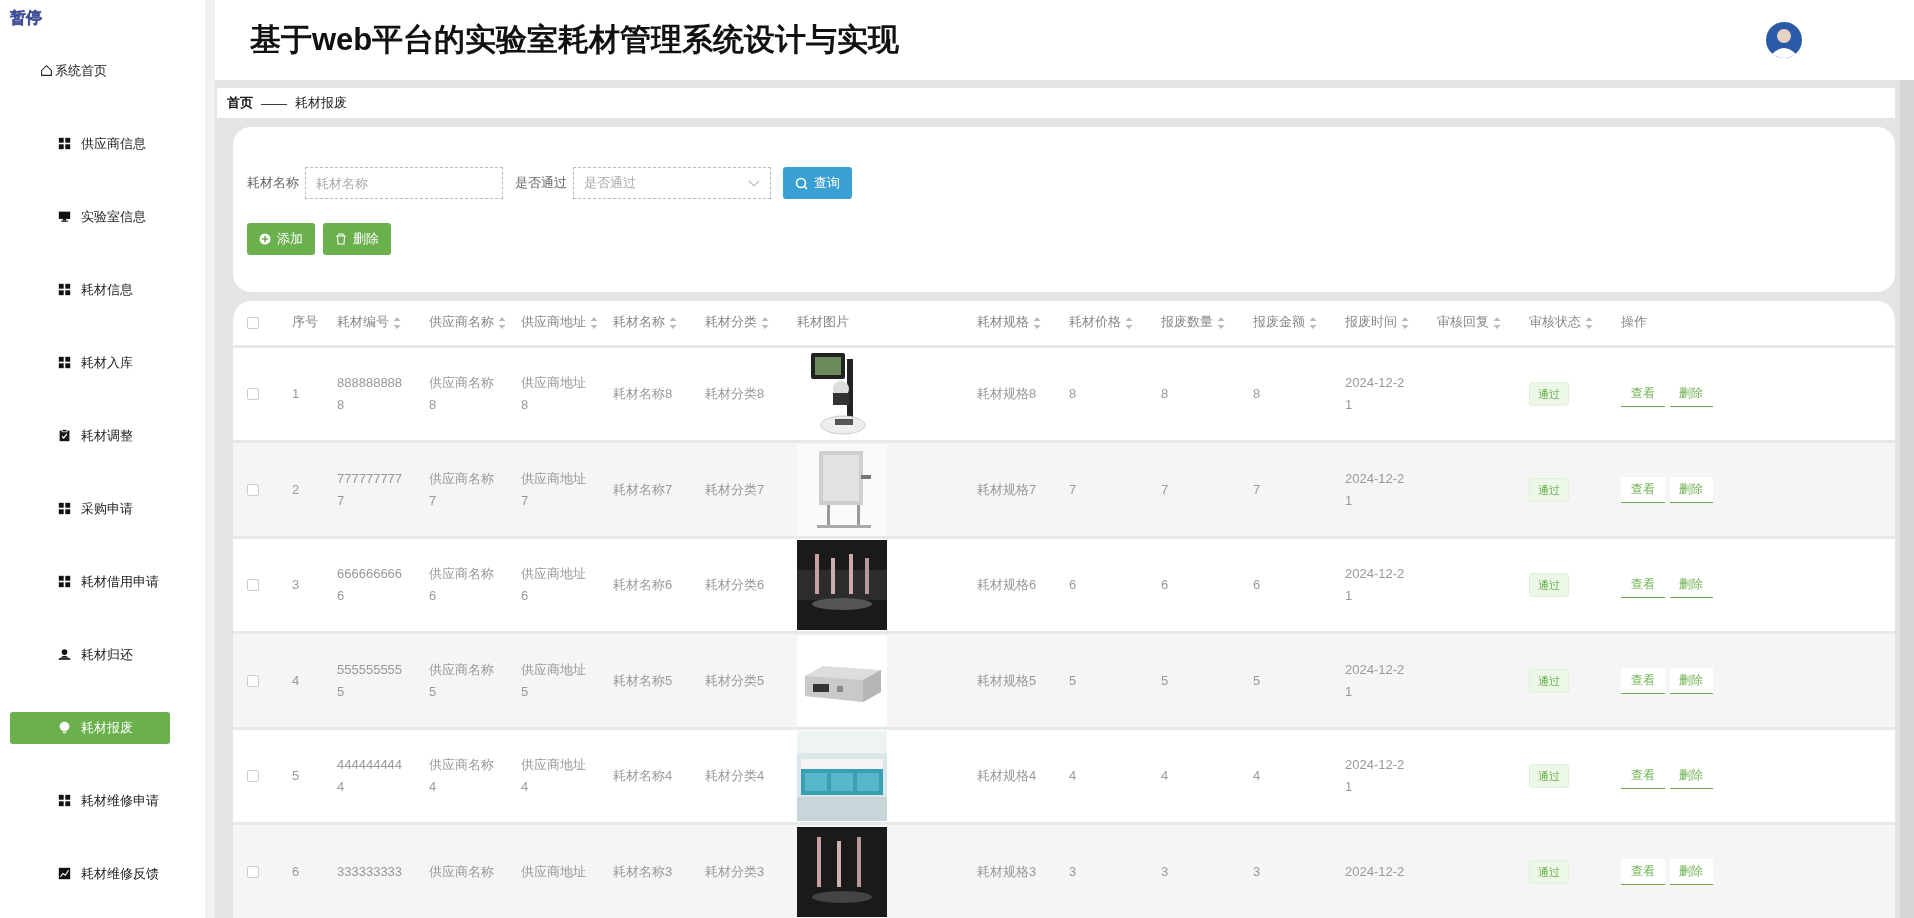 The width and height of the screenshot is (1914, 918). What do you see at coordinates (363, 323) in the screenshot?
I see `column-header: 耗材编号` at bounding box center [363, 323].